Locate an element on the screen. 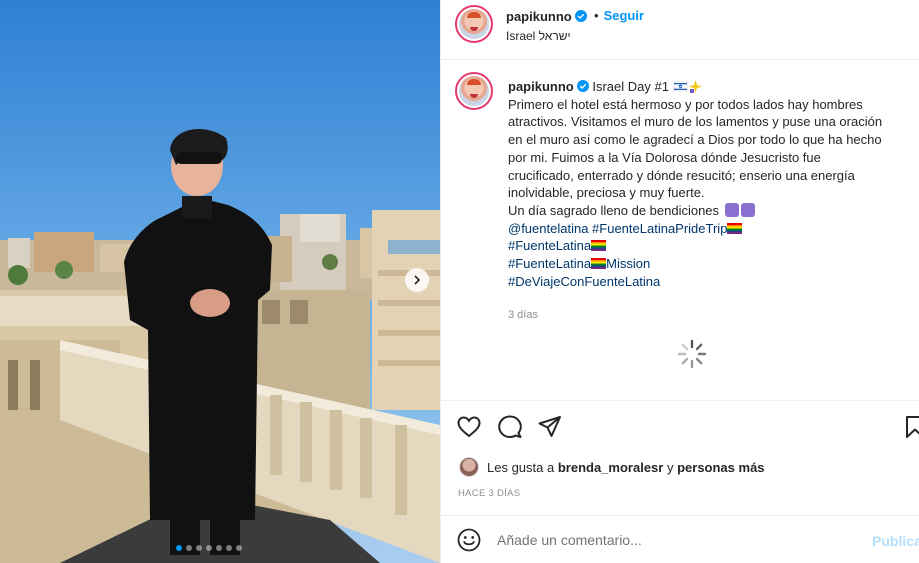 The image size is (919, 563). mention-link: @fuentelatina is located at coordinates (548, 228).